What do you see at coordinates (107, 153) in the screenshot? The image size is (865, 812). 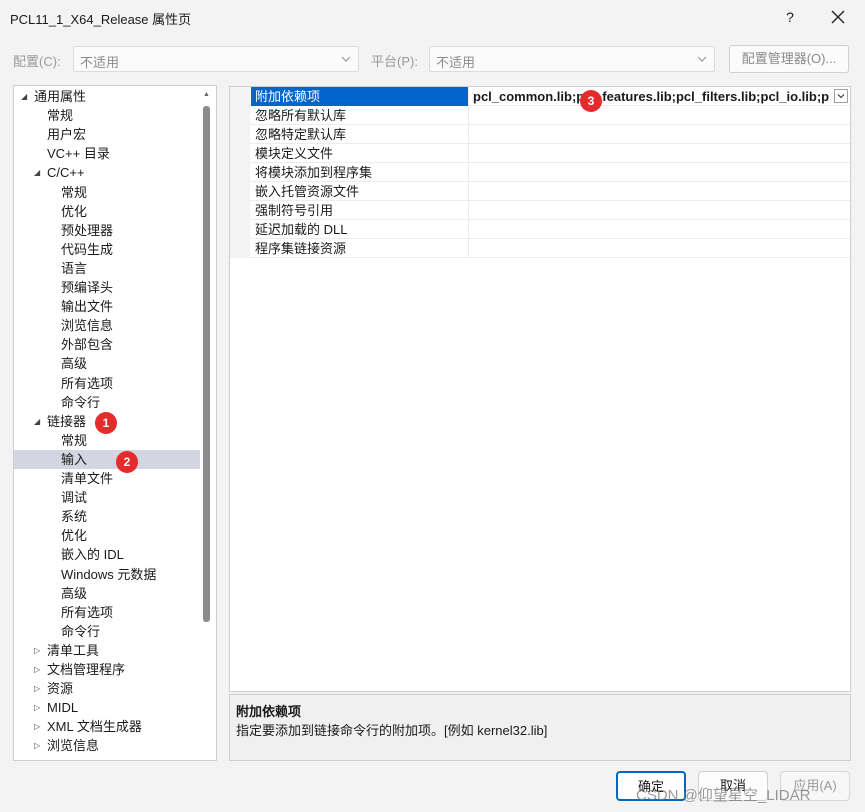 I see `tree-item: VC++ 目录` at bounding box center [107, 153].